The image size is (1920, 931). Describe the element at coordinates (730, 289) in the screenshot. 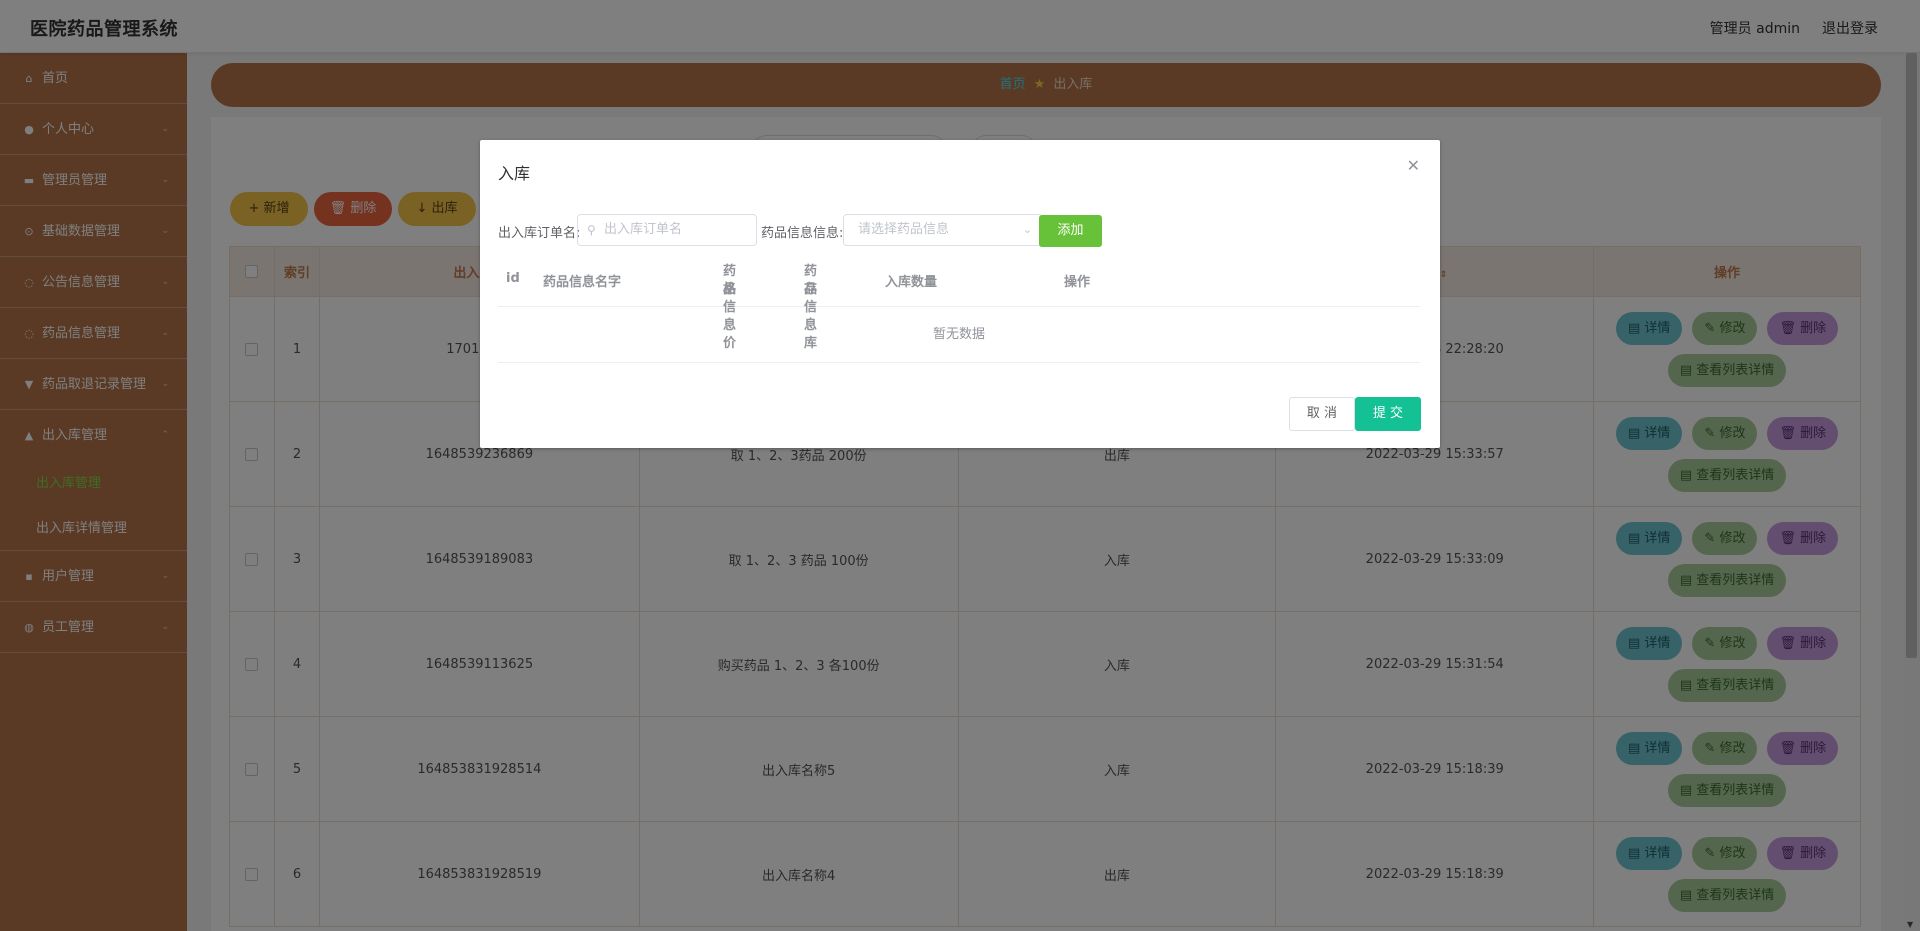

I see `dcol-price-line2: 格` at that location.